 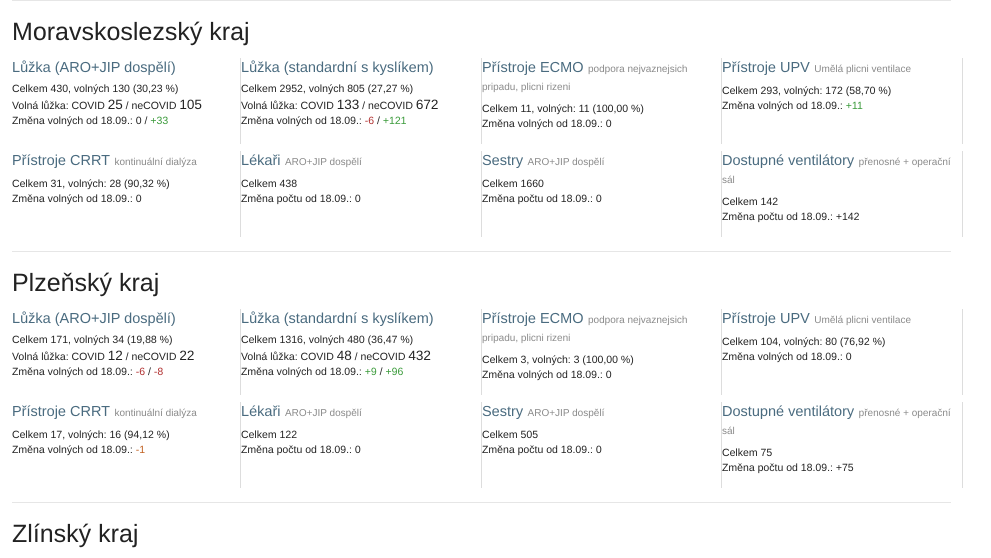 What do you see at coordinates (75, 534) in the screenshot?
I see `region-title: Zlínský kraj` at bounding box center [75, 534].